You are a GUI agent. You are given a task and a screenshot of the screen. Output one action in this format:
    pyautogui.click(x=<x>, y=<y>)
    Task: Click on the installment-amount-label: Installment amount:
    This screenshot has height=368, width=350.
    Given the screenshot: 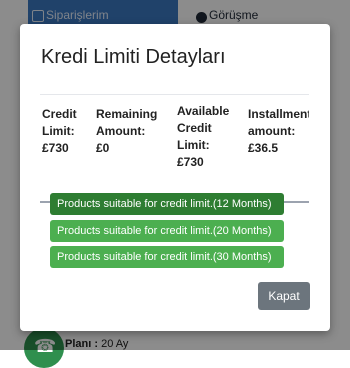 What is the action you would take?
    pyautogui.click(x=278, y=122)
    